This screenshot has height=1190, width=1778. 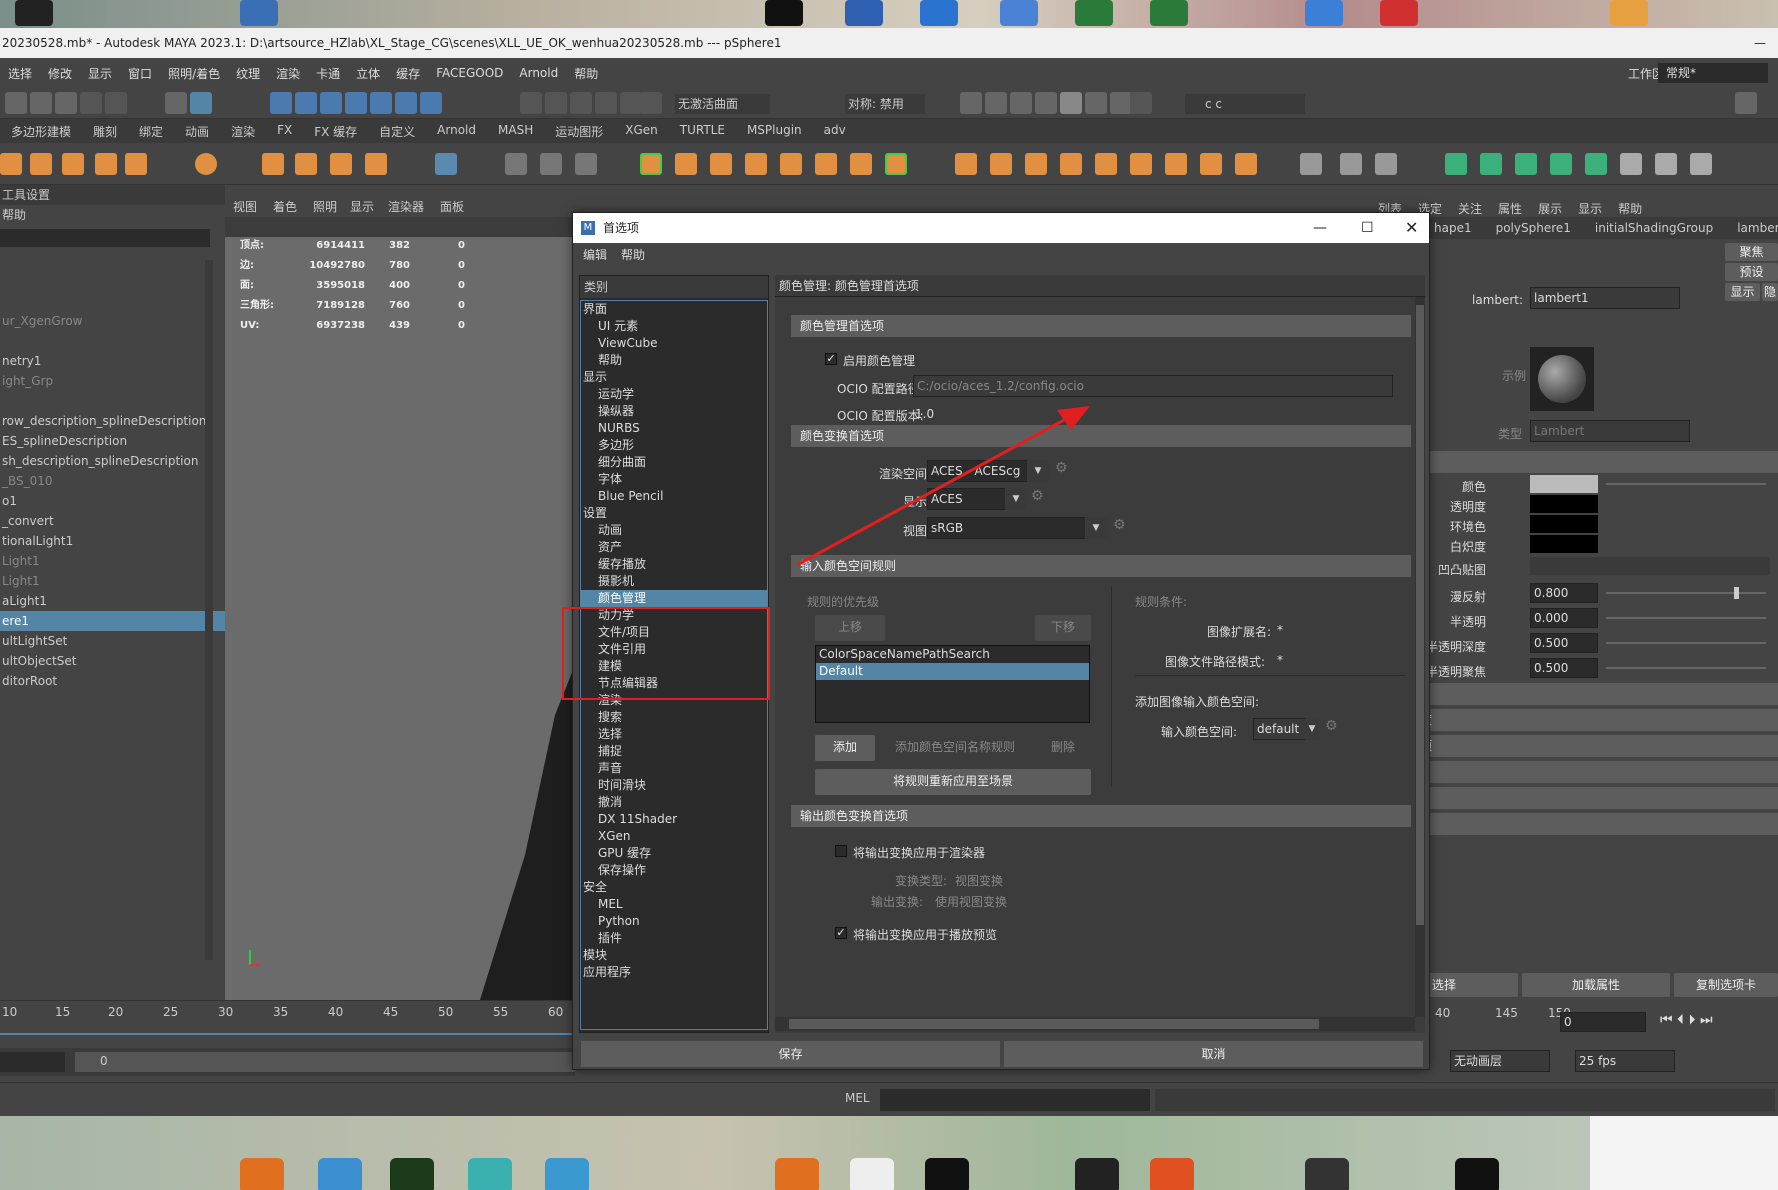 What do you see at coordinates (287, 1062) in the screenshot?
I see `range-slider: 0` at bounding box center [287, 1062].